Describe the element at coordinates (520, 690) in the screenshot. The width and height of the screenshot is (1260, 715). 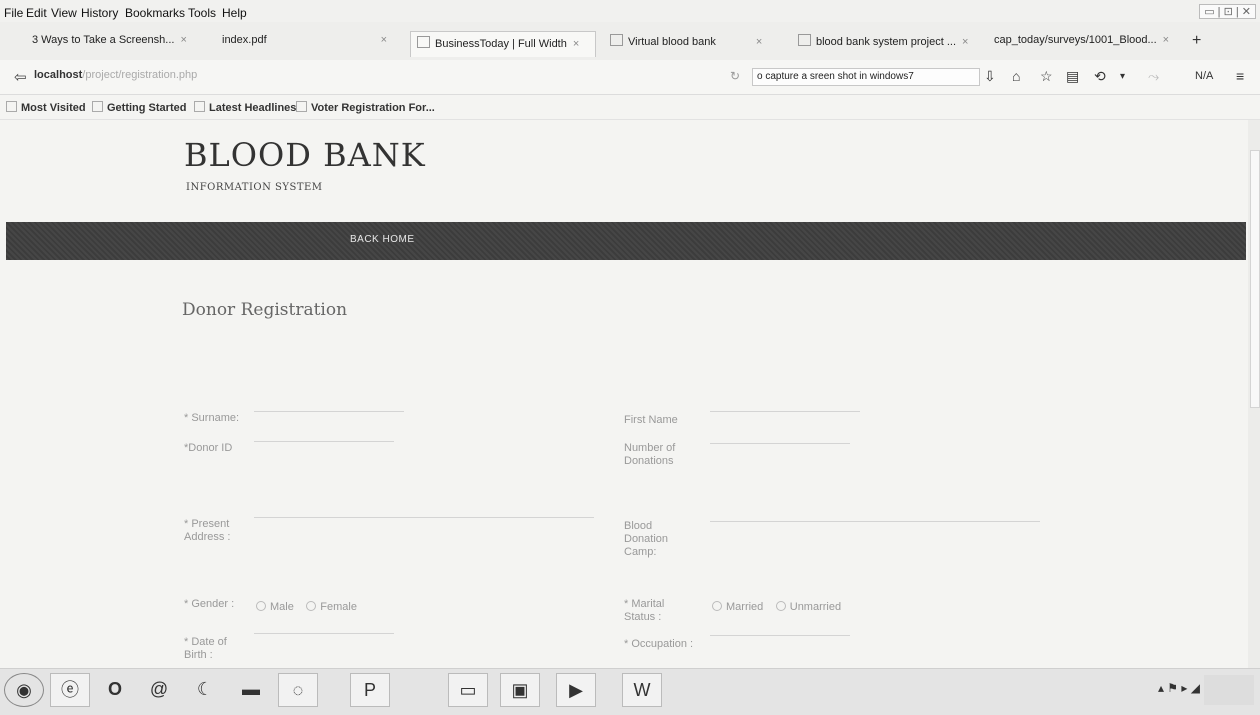
I see `image-viewer-taskbar-icon: ▣` at that location.